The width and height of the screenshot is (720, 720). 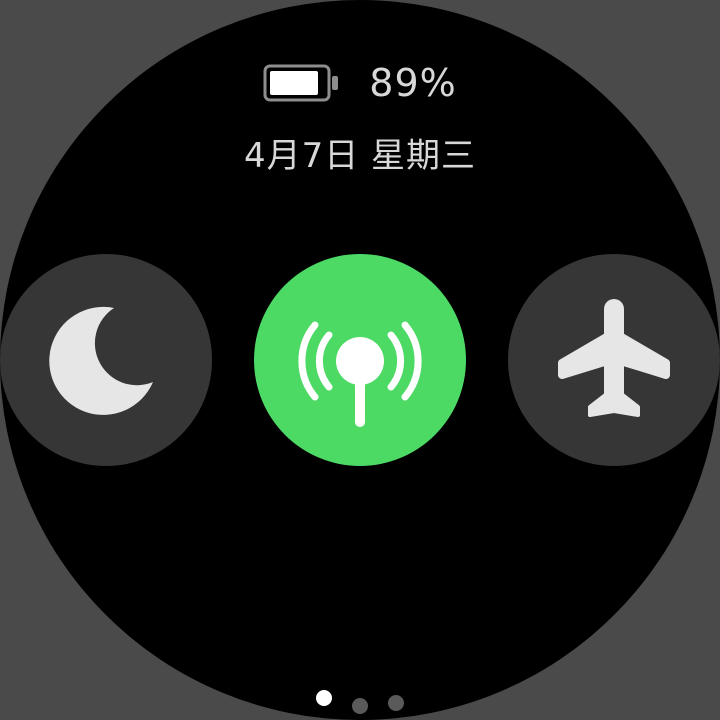 I want to click on airplane-mode-toggle, so click(x=614, y=360).